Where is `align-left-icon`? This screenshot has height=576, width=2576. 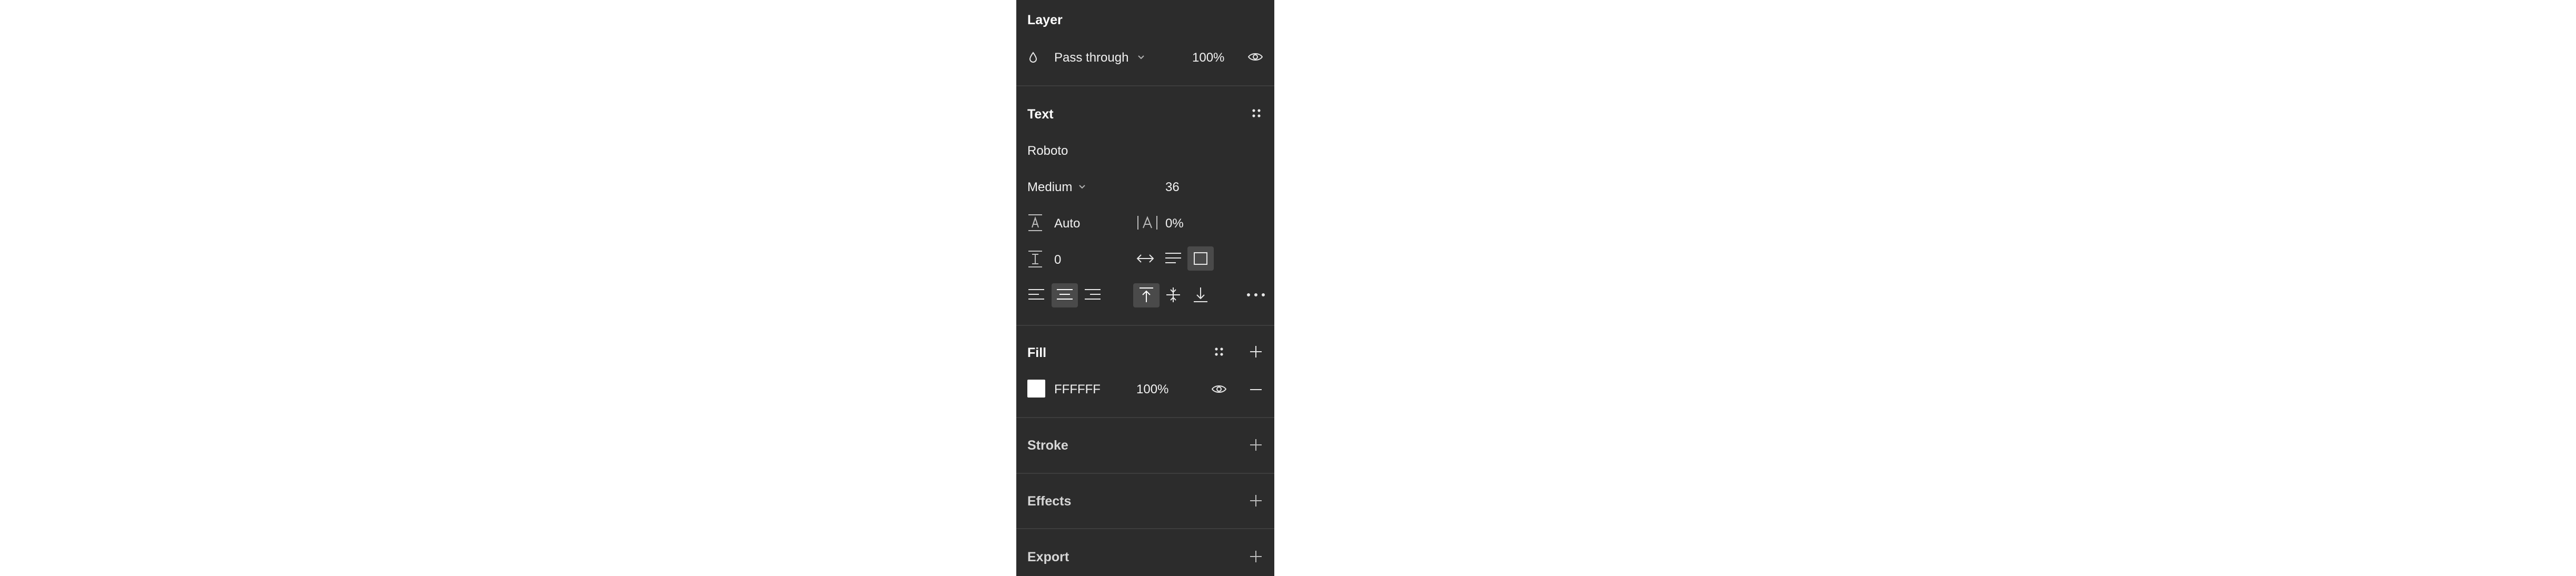 align-left-icon is located at coordinates (1036, 295).